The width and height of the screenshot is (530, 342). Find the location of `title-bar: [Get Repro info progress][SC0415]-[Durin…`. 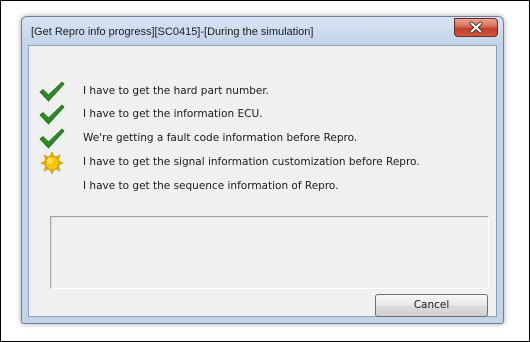

title-bar: [Get Repro info progress][SC0415]-[Durin… is located at coordinates (262, 31).